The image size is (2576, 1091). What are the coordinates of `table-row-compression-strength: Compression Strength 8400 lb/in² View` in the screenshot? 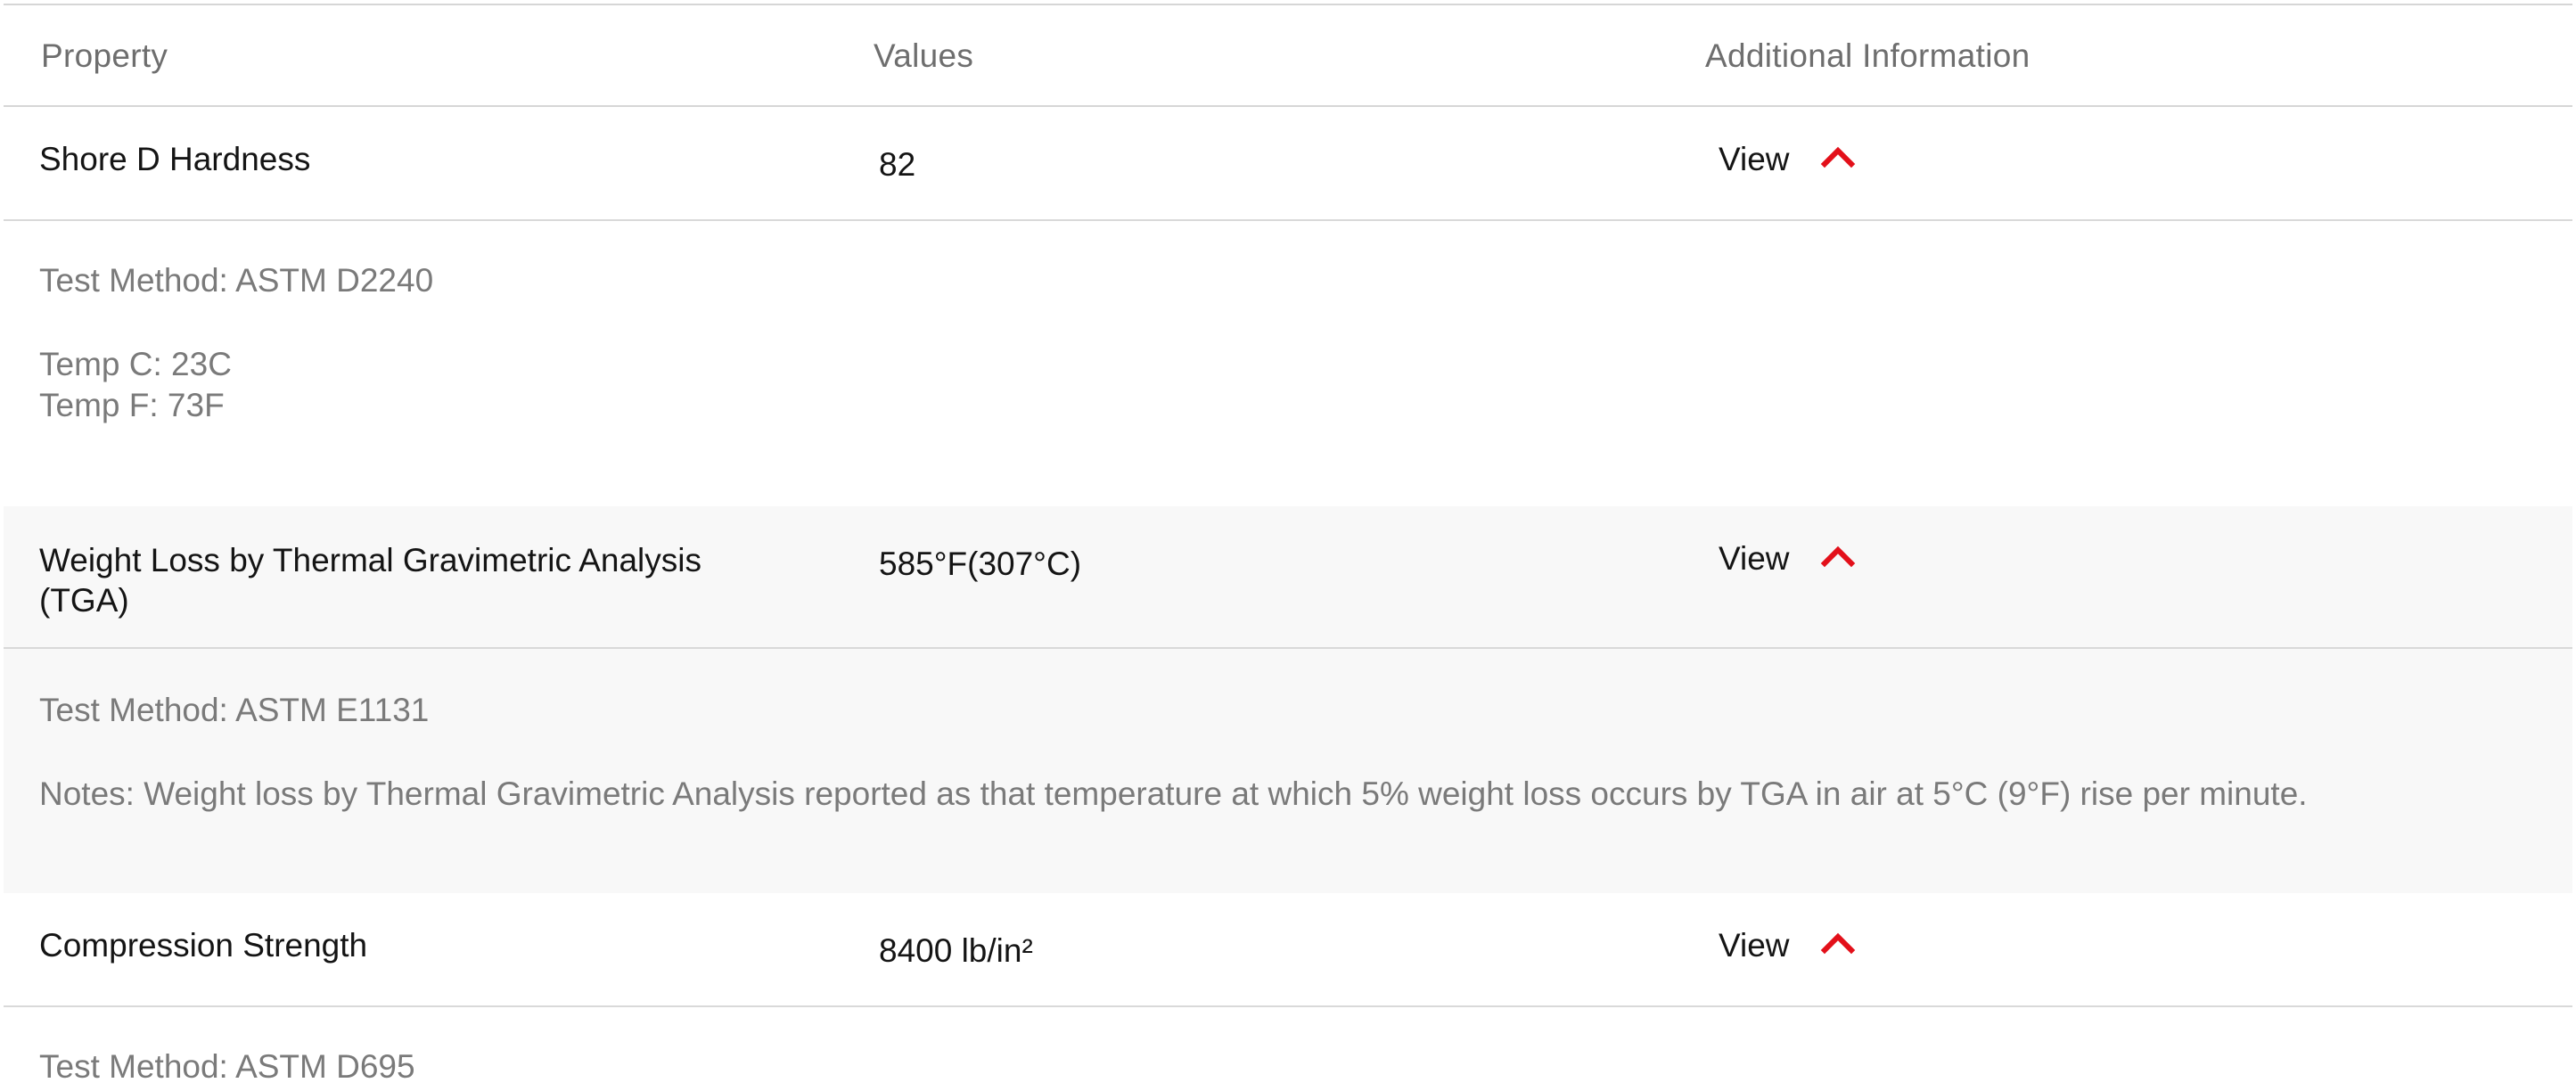 It's located at (1288, 950).